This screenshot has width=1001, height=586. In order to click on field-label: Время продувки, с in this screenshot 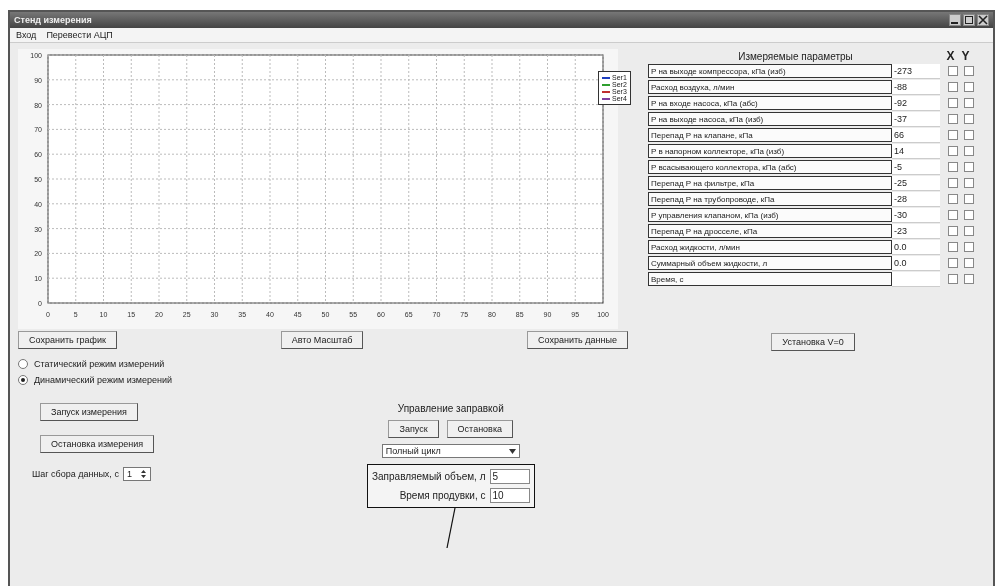, I will do `click(442, 495)`.